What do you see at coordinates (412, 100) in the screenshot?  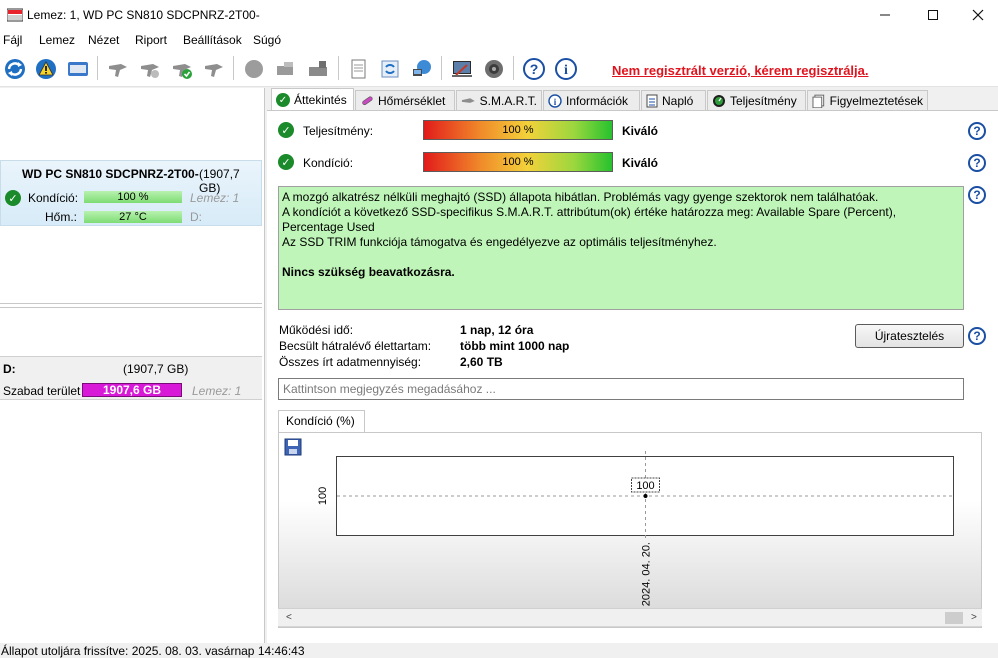 I see `tab-temperature-label: Hőmérséklet` at bounding box center [412, 100].